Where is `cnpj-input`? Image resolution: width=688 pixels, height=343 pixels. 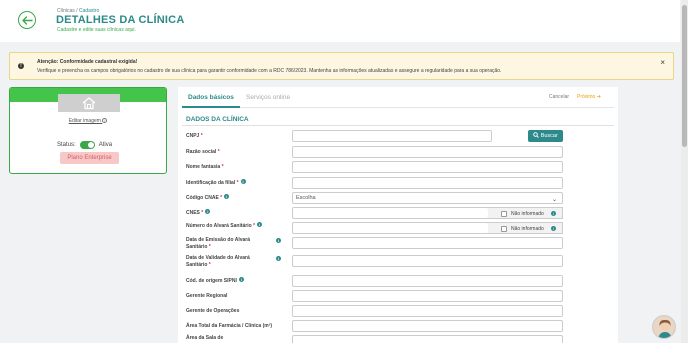 cnpj-input is located at coordinates (392, 136).